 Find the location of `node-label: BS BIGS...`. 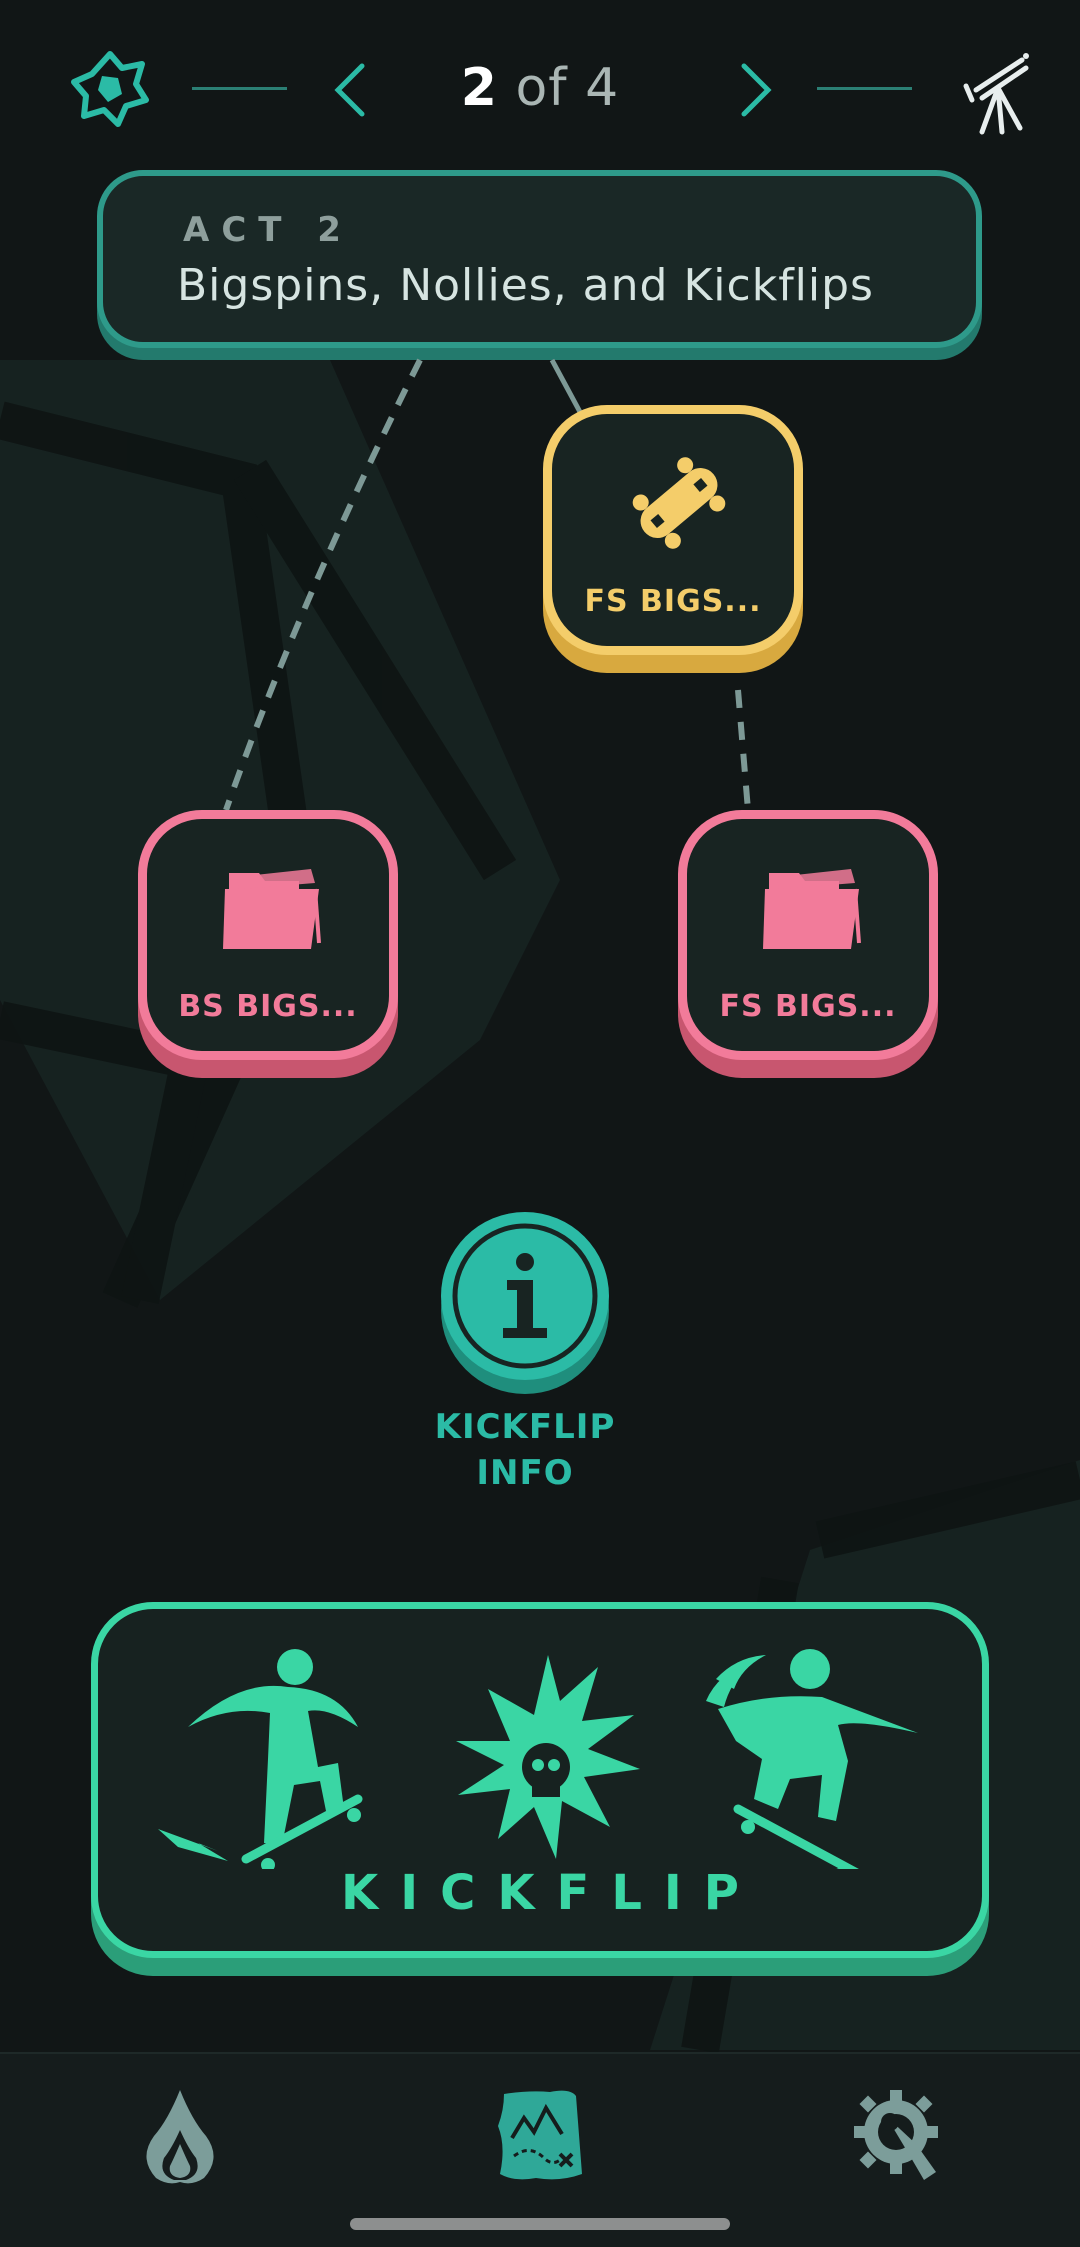

node-label: BS BIGS... is located at coordinates (268, 1006).